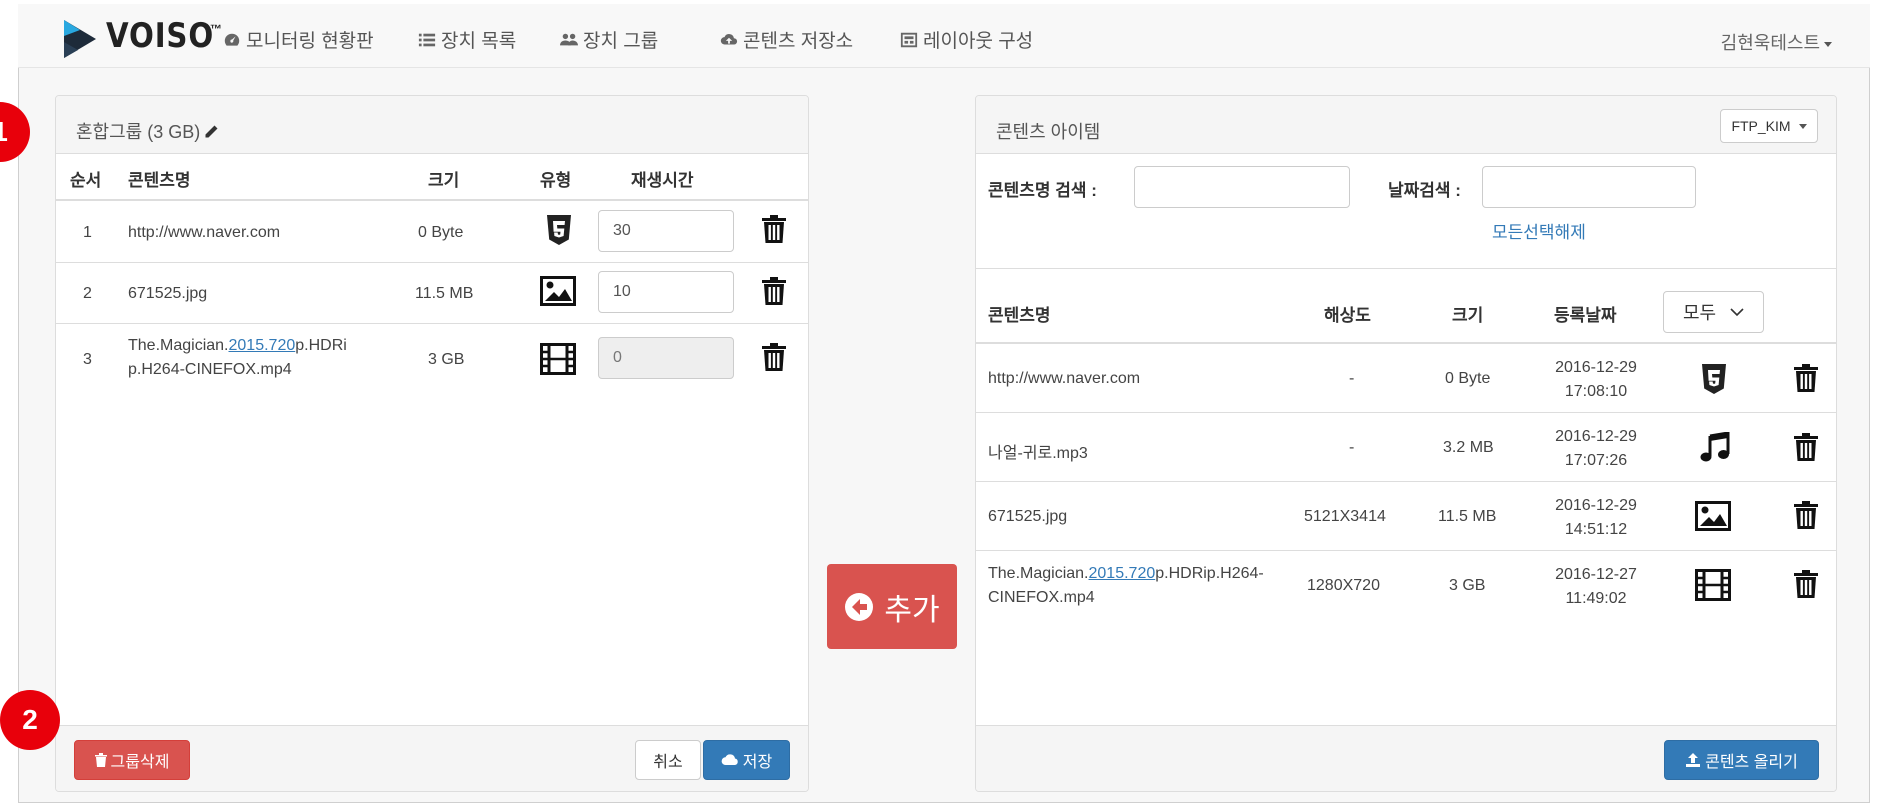  Describe the element at coordinates (1596, 529) in the screenshot. I see `time-text: 14:51:12` at that location.